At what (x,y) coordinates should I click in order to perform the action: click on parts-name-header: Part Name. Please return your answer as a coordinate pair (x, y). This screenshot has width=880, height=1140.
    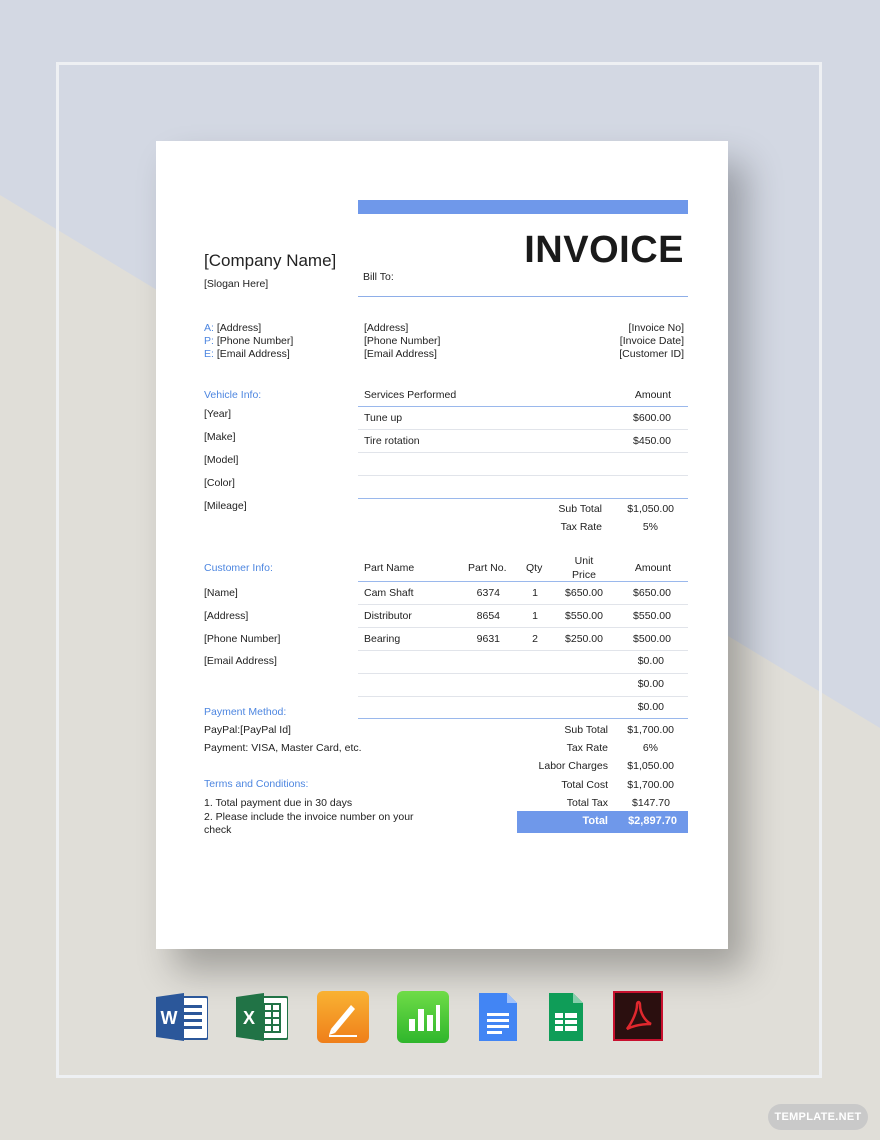
    Looking at the image, I should click on (389, 568).